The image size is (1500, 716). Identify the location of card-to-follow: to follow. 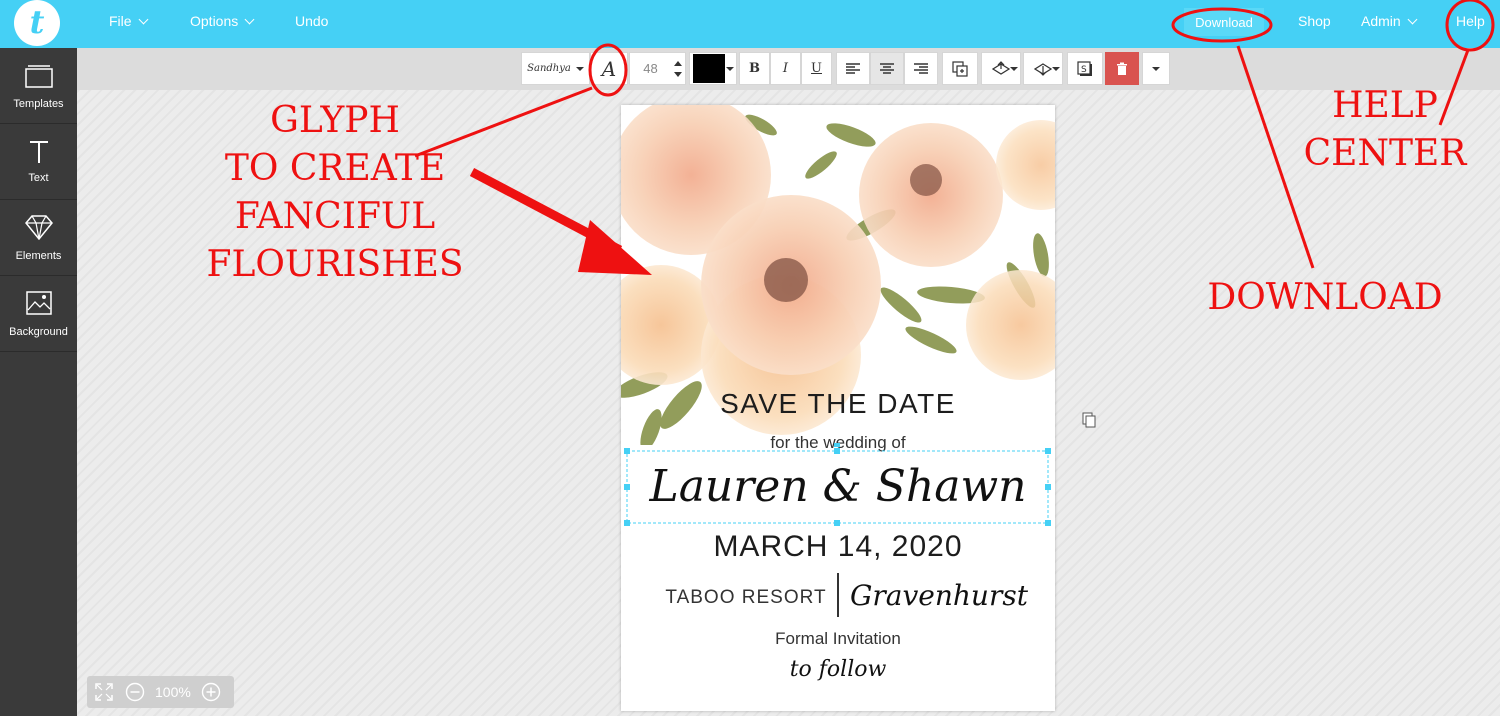
(838, 669).